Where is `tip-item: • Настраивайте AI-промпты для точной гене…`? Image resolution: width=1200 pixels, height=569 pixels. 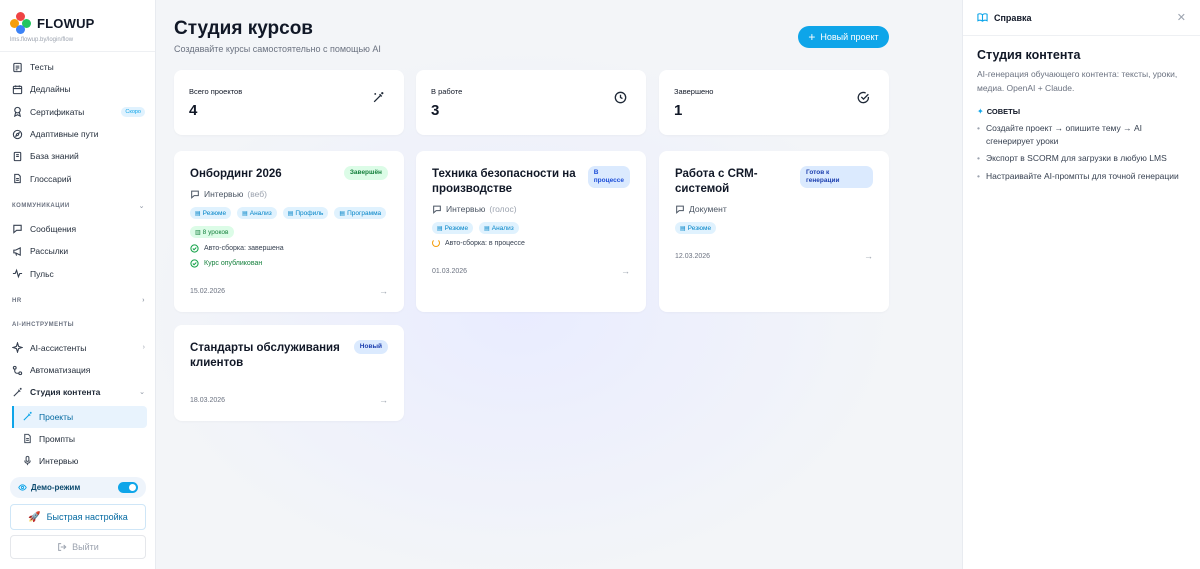 tip-item: • Настраивайте AI-промпты для точной гене… is located at coordinates (1078, 175).